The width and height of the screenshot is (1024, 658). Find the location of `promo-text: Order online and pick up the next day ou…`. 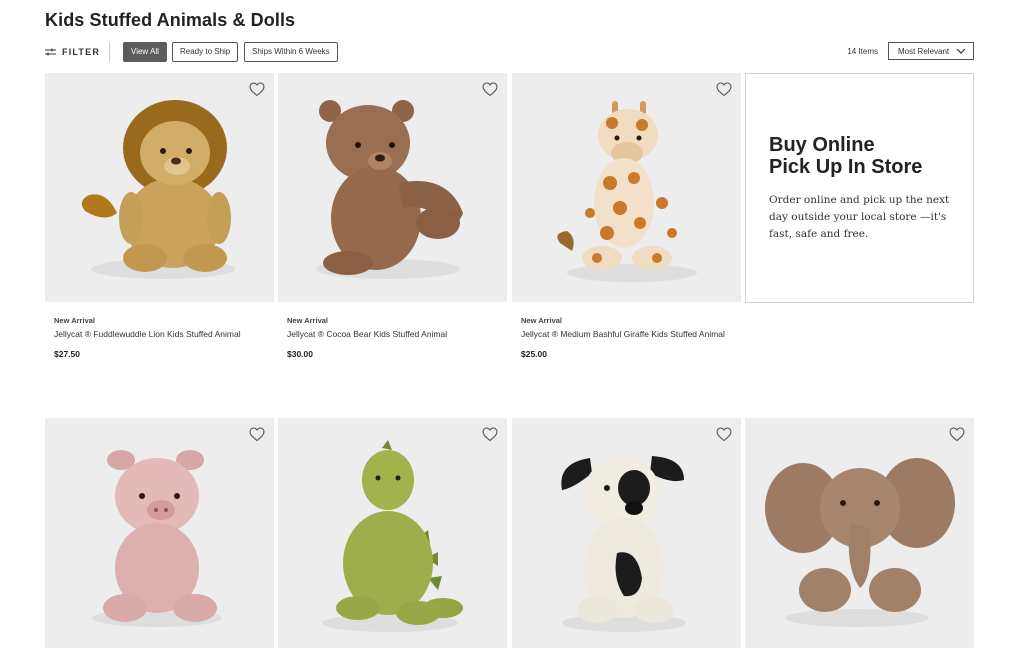

promo-text: Order online and pick up the next day ou… is located at coordinates (859, 217).